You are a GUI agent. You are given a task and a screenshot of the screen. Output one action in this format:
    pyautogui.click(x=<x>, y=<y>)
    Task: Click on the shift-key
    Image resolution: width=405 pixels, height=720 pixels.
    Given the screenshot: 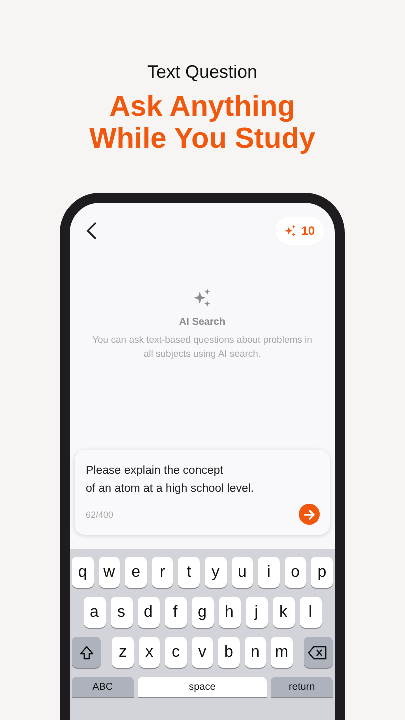 What is the action you would take?
    pyautogui.click(x=87, y=652)
    